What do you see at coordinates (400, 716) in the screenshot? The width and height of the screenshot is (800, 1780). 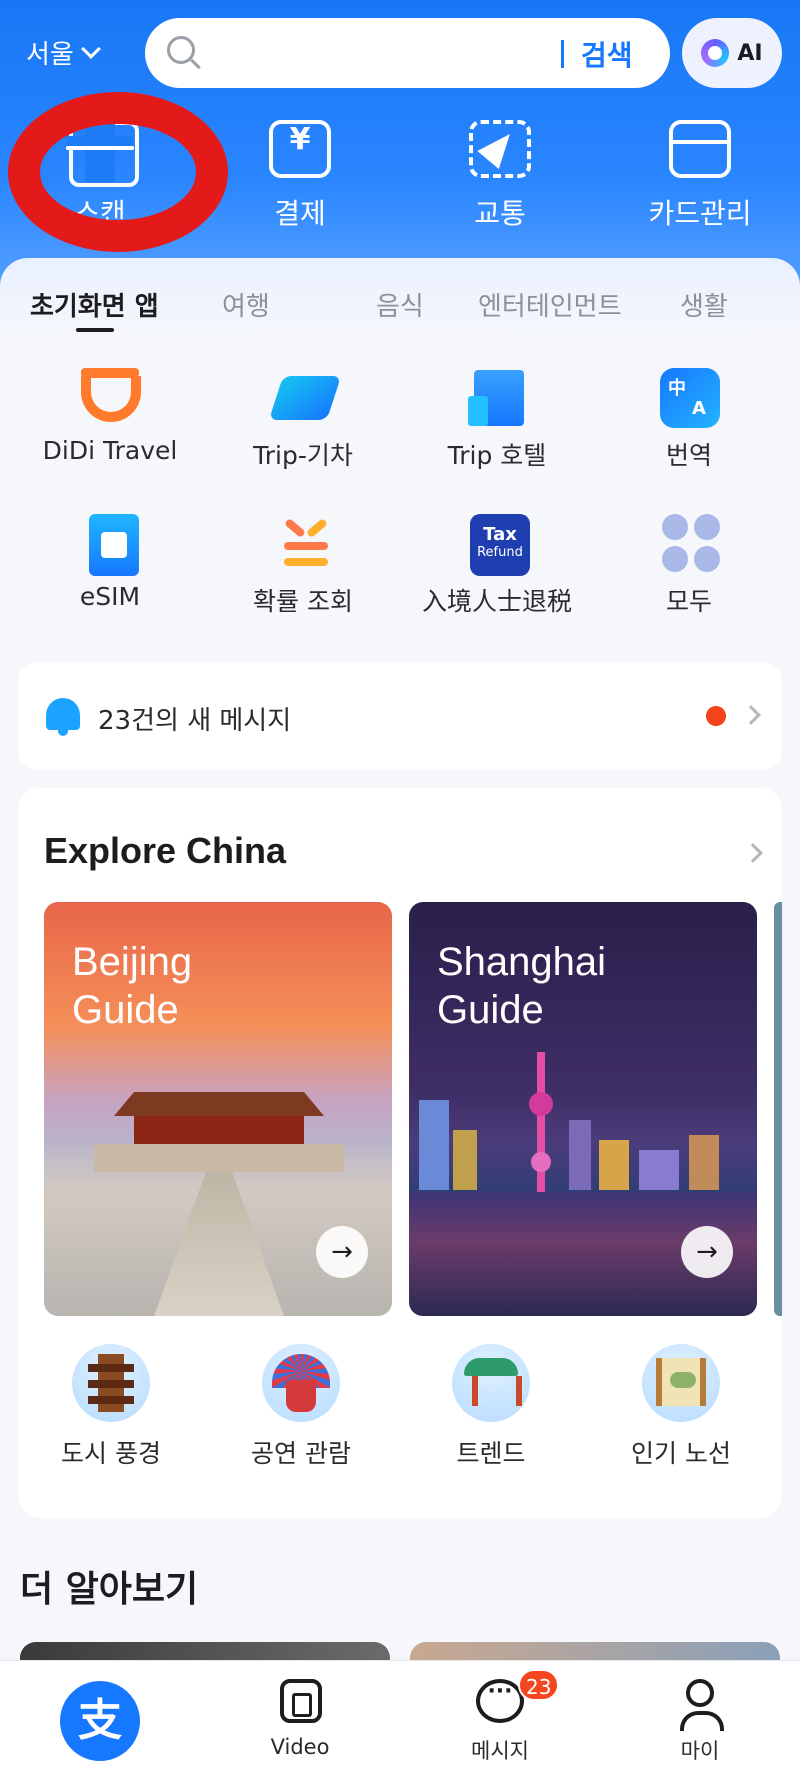 I see `new-messages-card: 23건의 새 메시지` at bounding box center [400, 716].